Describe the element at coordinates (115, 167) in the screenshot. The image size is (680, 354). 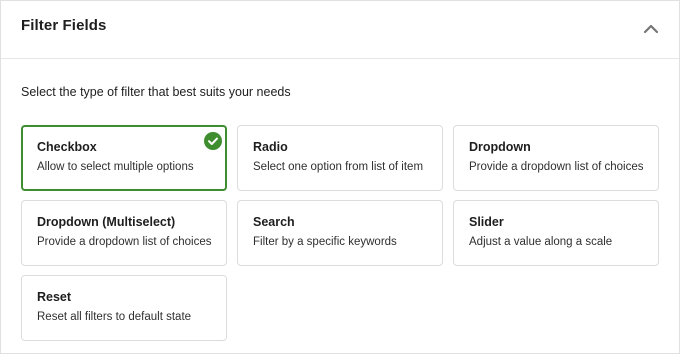
I see `filter-option-description: Allow to select multiple options` at that location.